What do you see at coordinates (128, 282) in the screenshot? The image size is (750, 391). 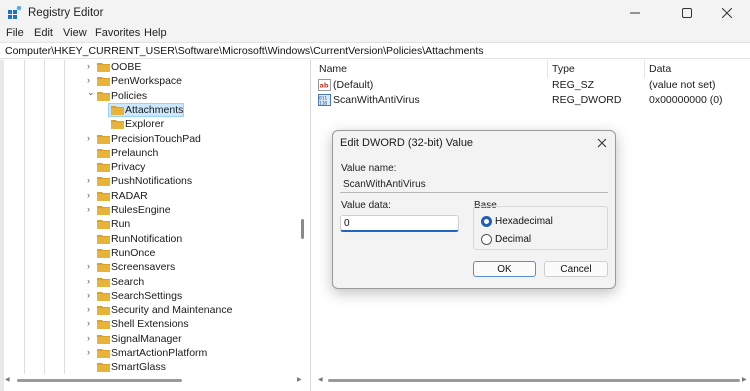 I see `tree-item-label: Search` at bounding box center [128, 282].